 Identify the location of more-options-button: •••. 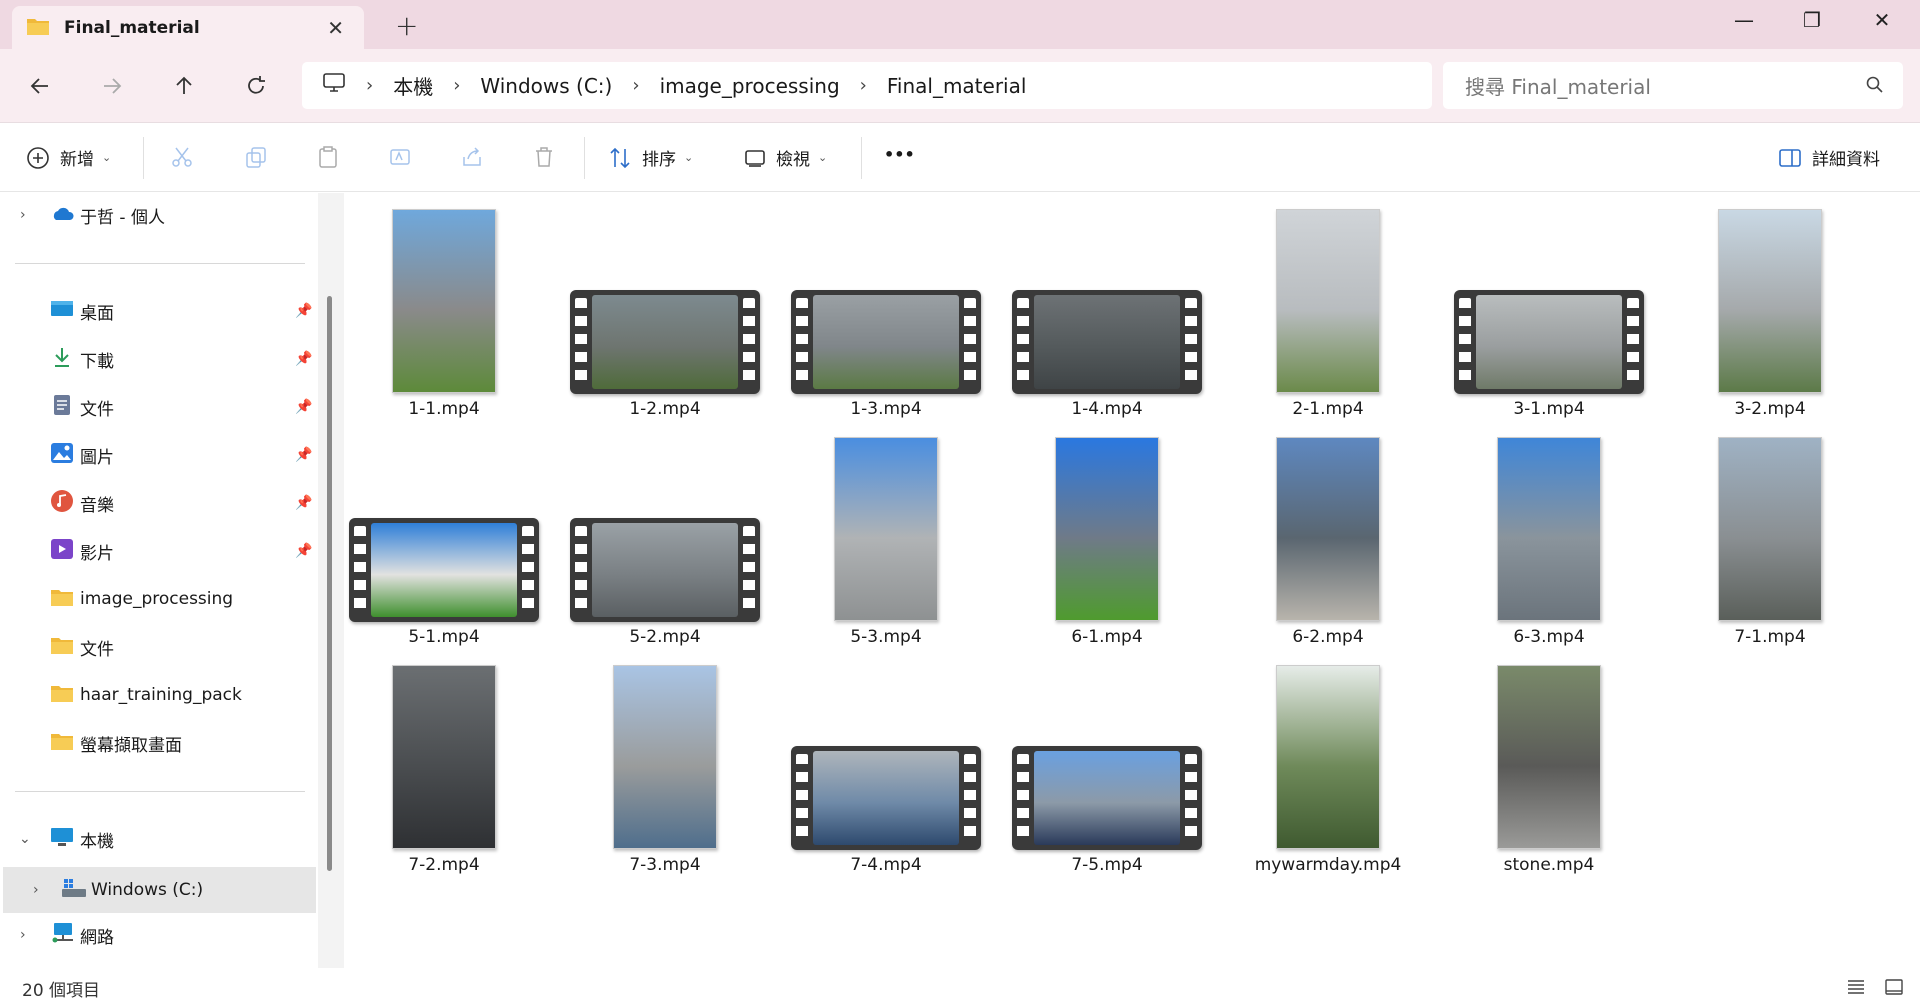
(899, 154).